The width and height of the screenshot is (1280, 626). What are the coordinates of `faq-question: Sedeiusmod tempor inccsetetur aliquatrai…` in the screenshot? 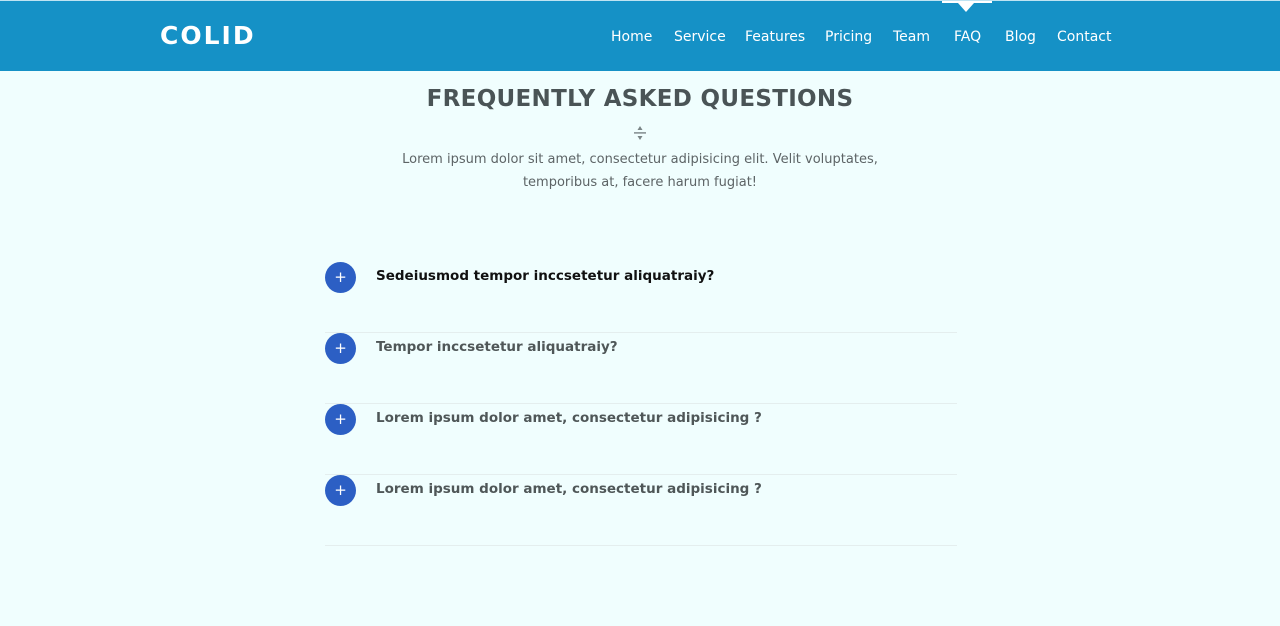 It's located at (545, 276).